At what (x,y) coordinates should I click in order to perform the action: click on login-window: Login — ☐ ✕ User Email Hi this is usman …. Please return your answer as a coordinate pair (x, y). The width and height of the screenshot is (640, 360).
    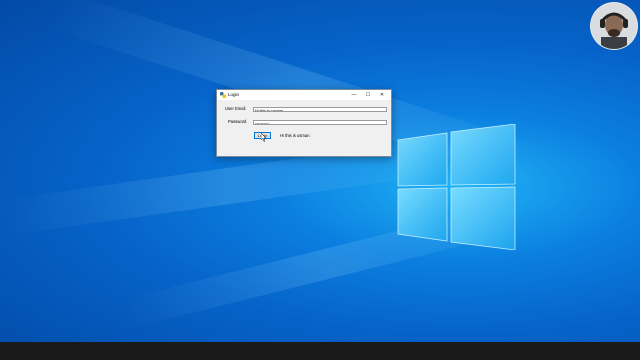
    Looking at the image, I should click on (304, 123).